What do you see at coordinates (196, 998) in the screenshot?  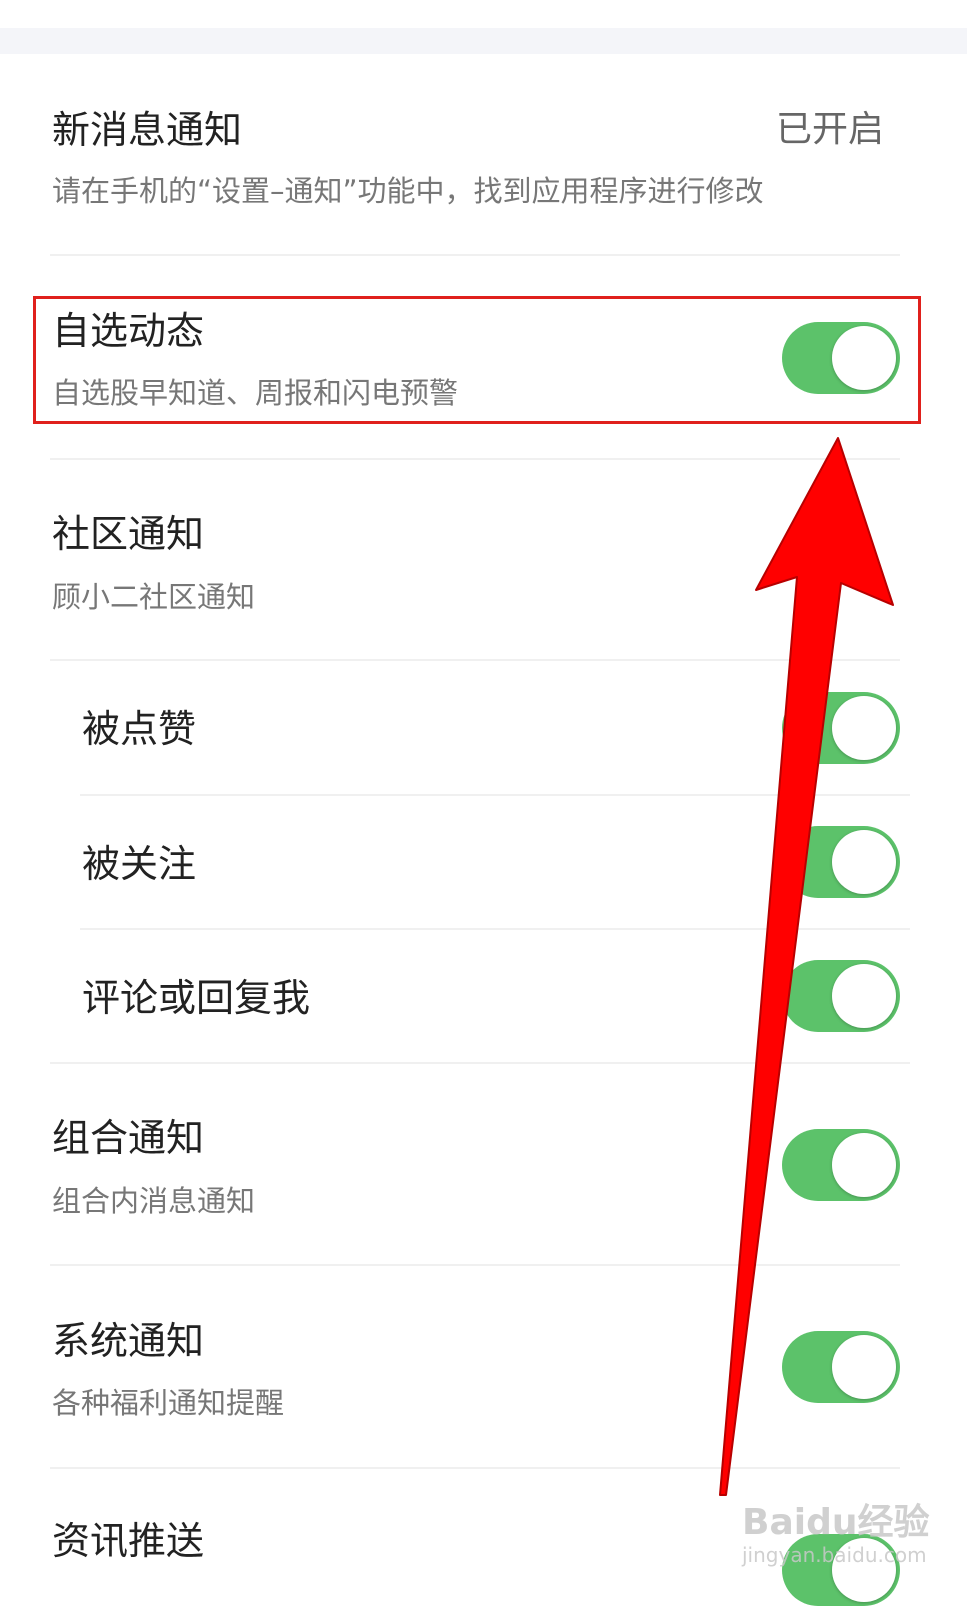 I see `comments-label: 评论或回复我` at bounding box center [196, 998].